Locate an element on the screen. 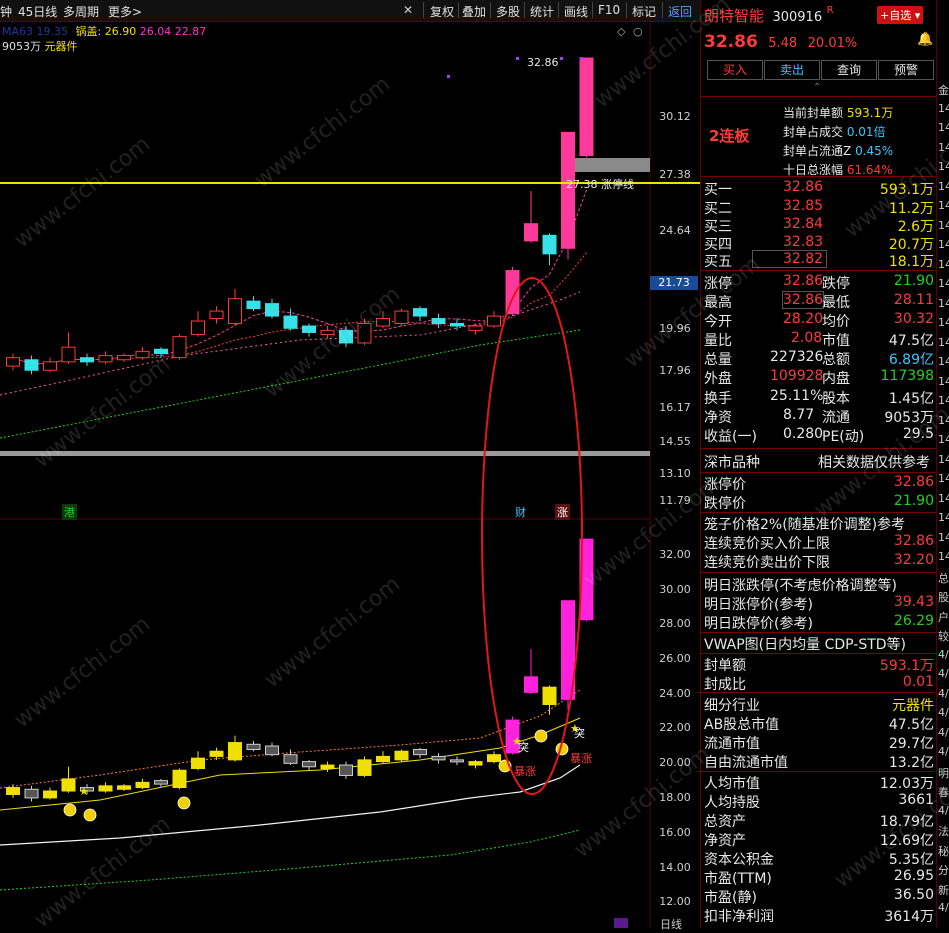 This screenshot has height=933, width=949. stock-flag: R is located at coordinates (830, 10).